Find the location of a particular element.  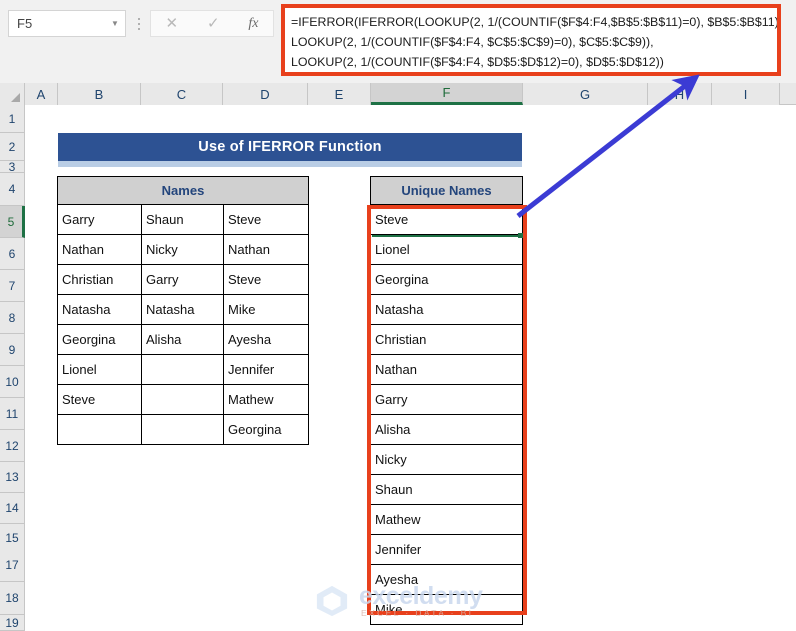

table-row: Garry is located at coordinates (446, 399).